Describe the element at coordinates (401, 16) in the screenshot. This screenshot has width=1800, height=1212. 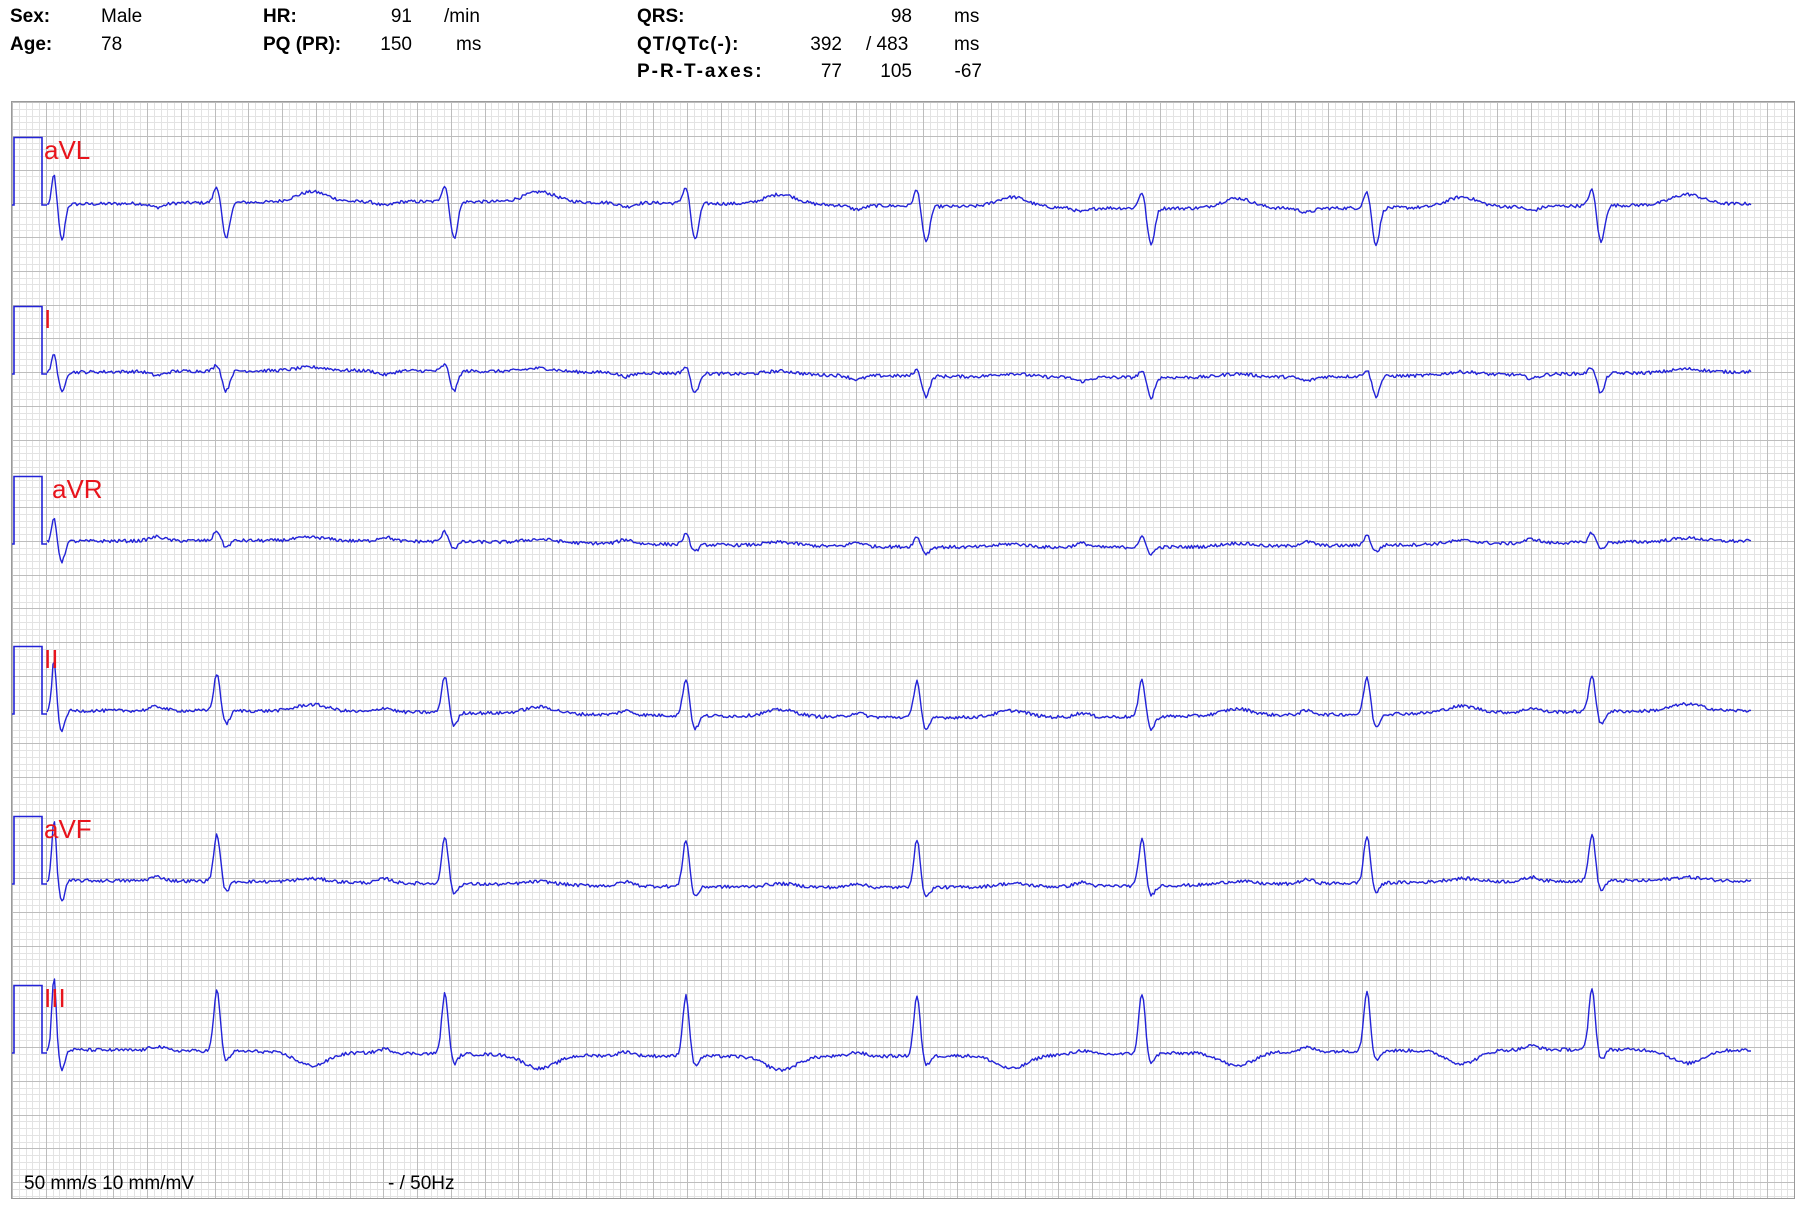
I see `hr-value: 91` at that location.